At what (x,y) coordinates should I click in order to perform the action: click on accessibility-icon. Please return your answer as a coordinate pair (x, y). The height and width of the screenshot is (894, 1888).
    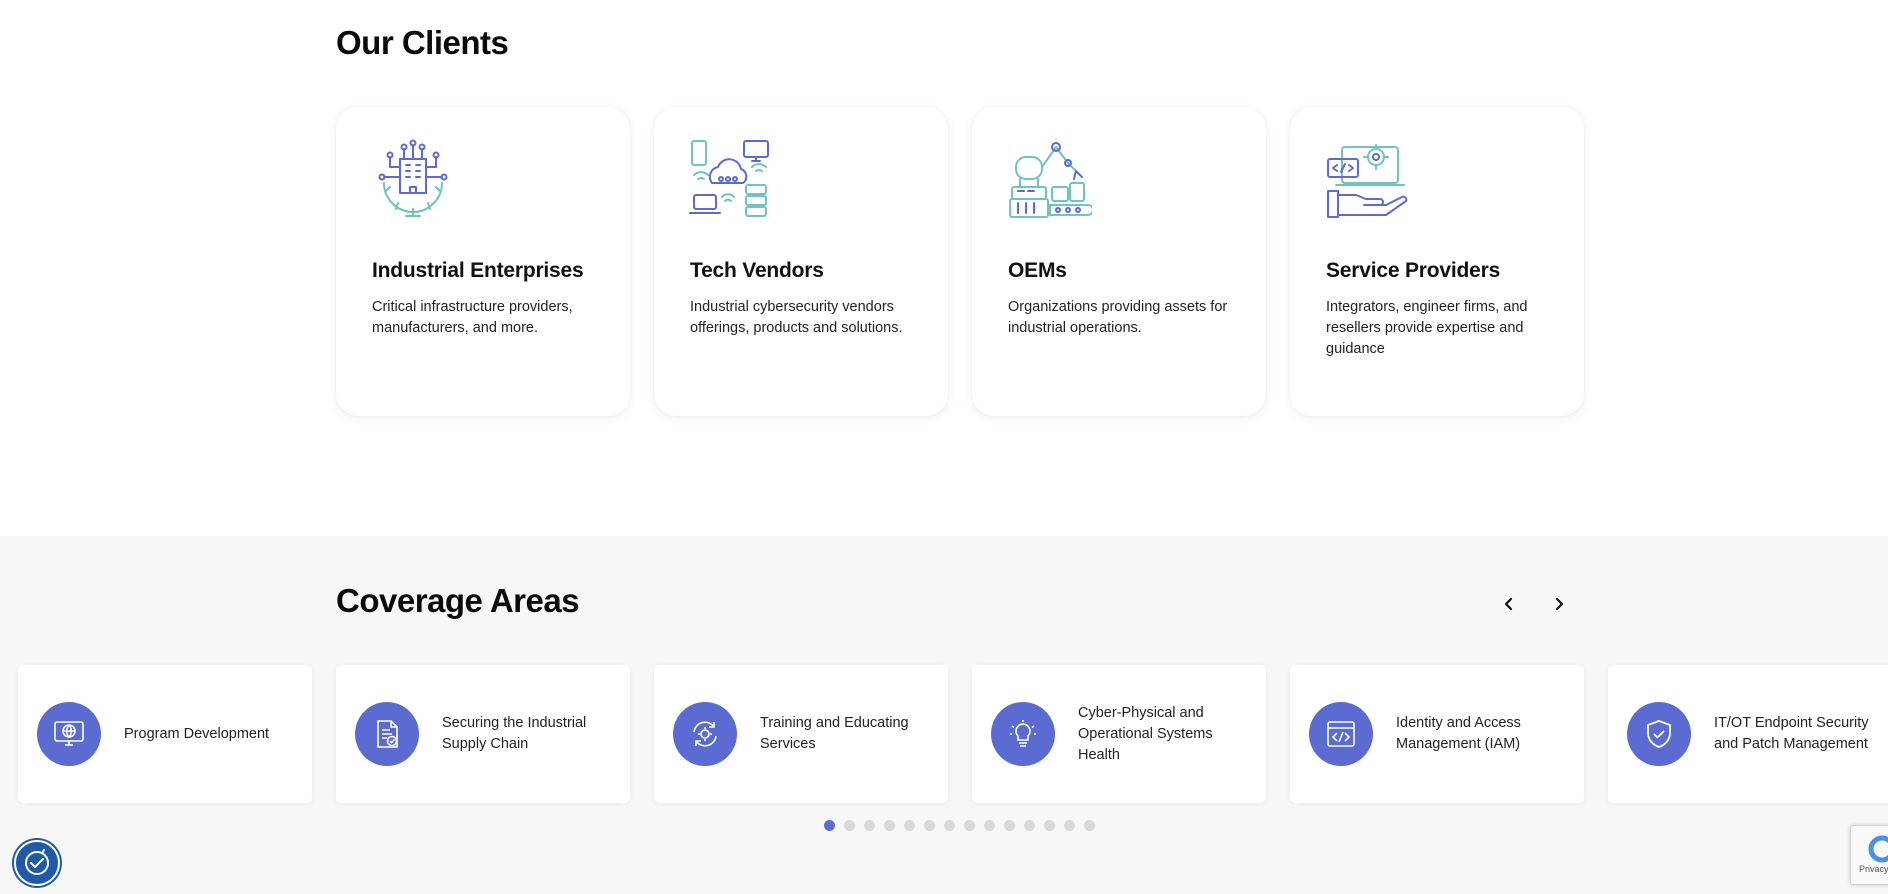
    Looking at the image, I should click on (37, 862).